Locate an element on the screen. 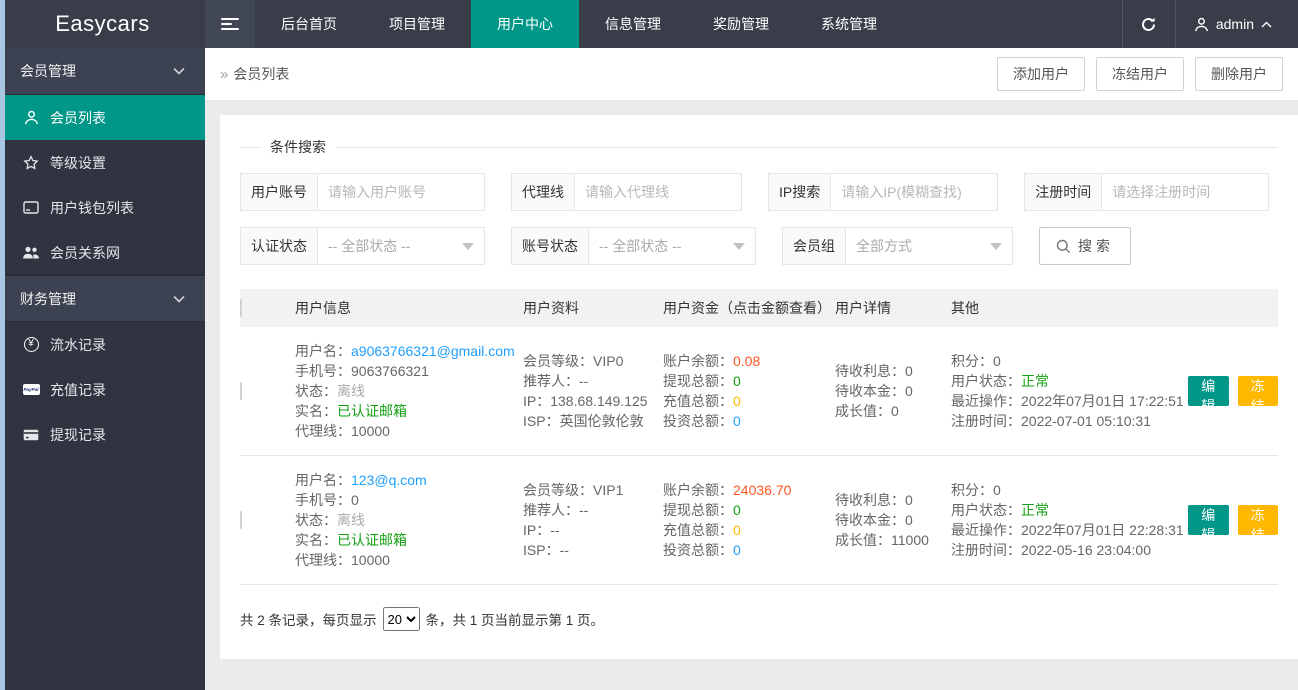 The width and height of the screenshot is (1298, 690). member-group-label: 会员组 is located at coordinates (813, 246).